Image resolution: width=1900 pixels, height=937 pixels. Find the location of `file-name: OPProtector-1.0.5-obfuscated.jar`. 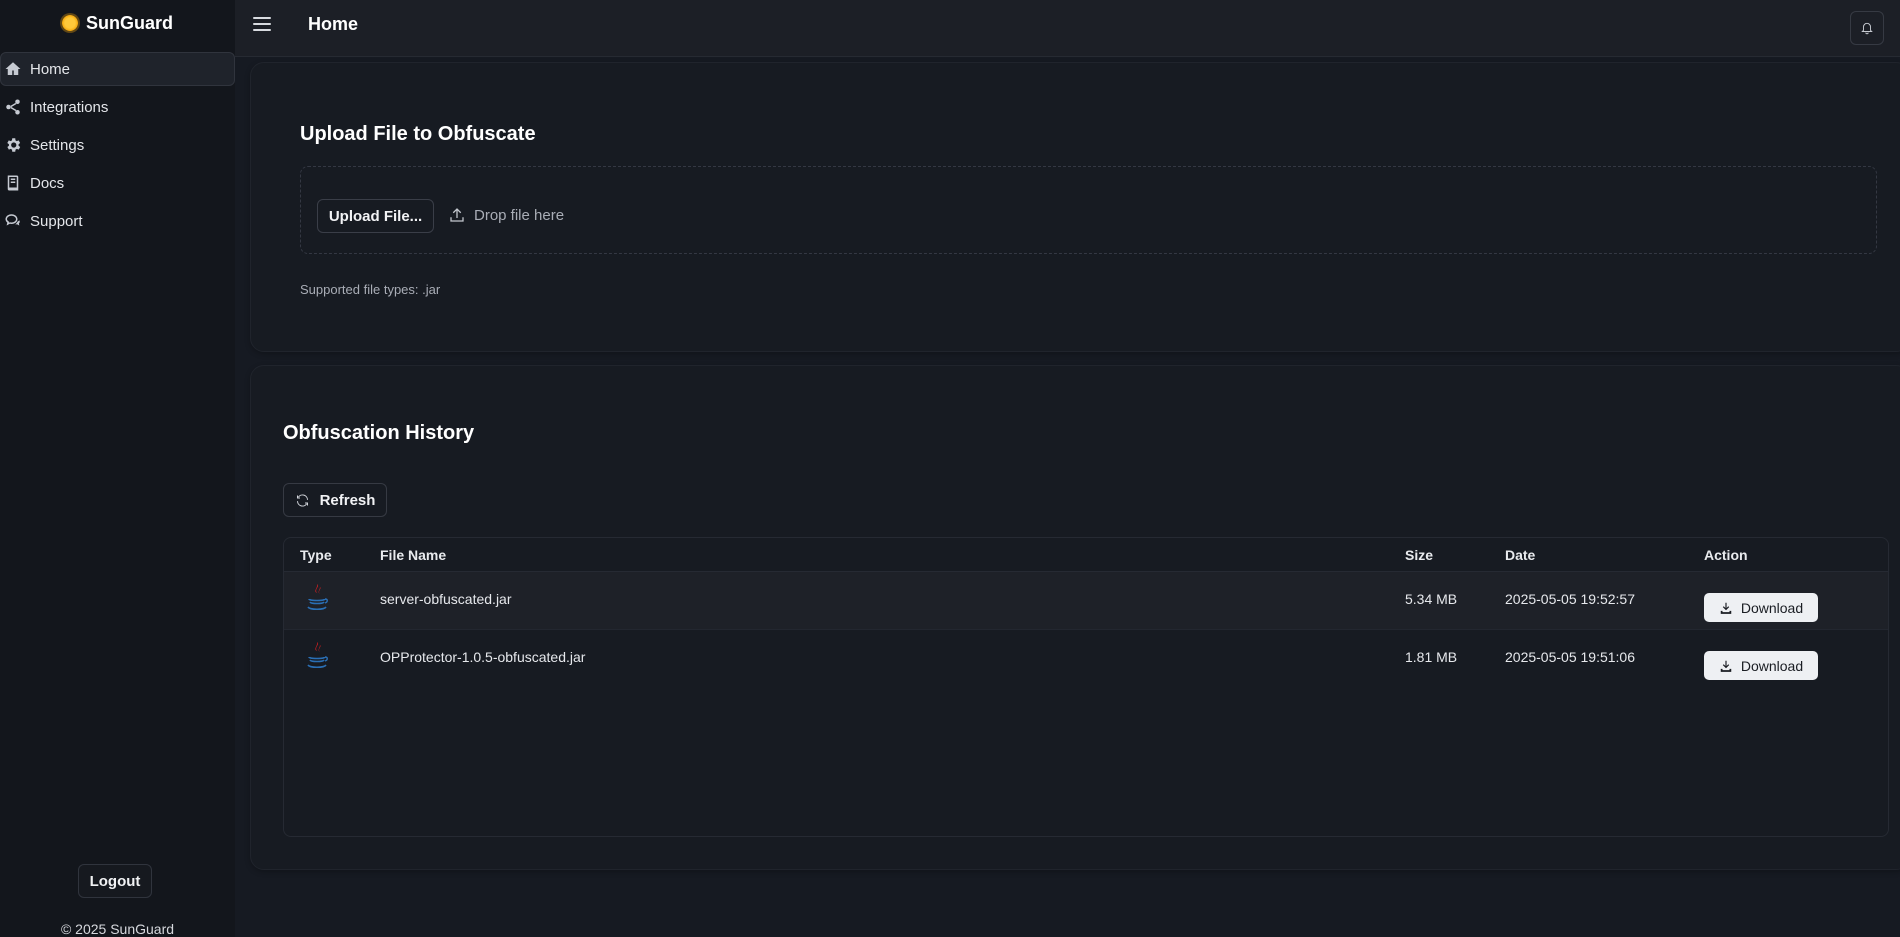

file-name: OPProtector-1.0.5-obfuscated.jar is located at coordinates (483, 657).